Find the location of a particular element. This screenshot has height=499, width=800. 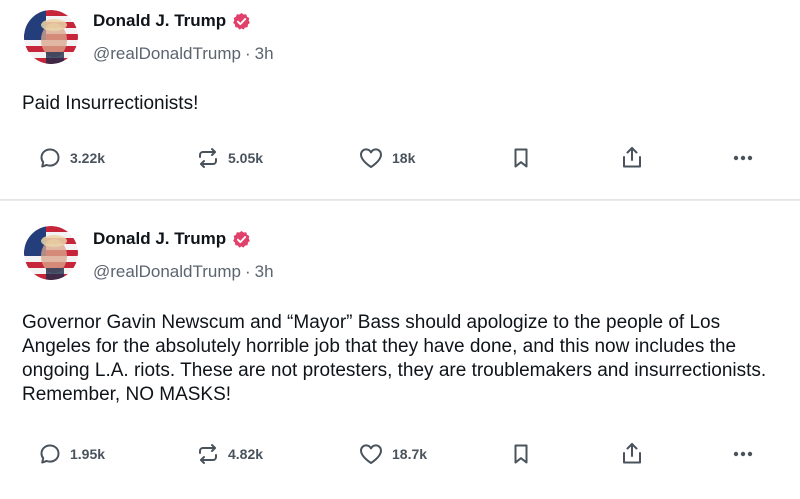

post-actions: 1.95k 4.82k 18.7k is located at coordinates (400, 454).